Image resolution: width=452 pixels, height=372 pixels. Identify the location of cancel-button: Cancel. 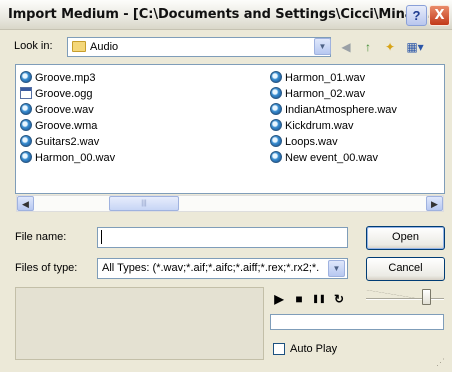
(405, 269).